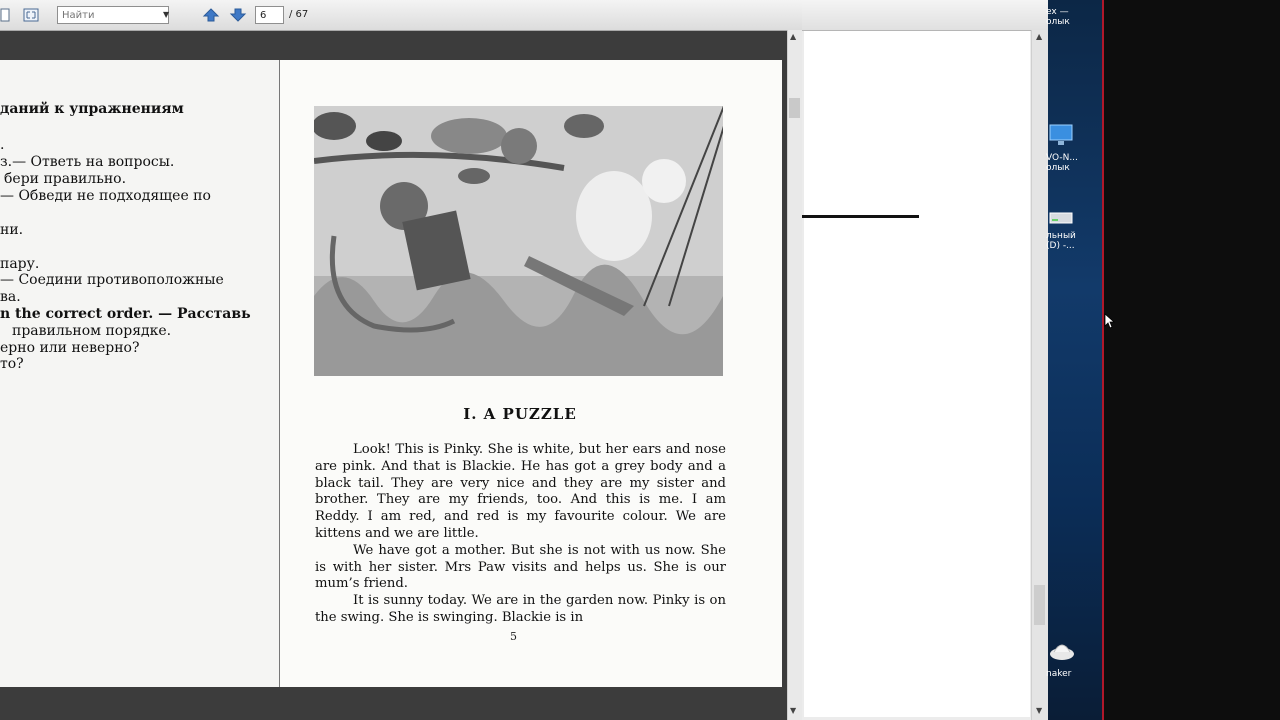  Describe the element at coordinates (92, 109) in the screenshot. I see `left-page-heading: даний к упражнениям` at that location.